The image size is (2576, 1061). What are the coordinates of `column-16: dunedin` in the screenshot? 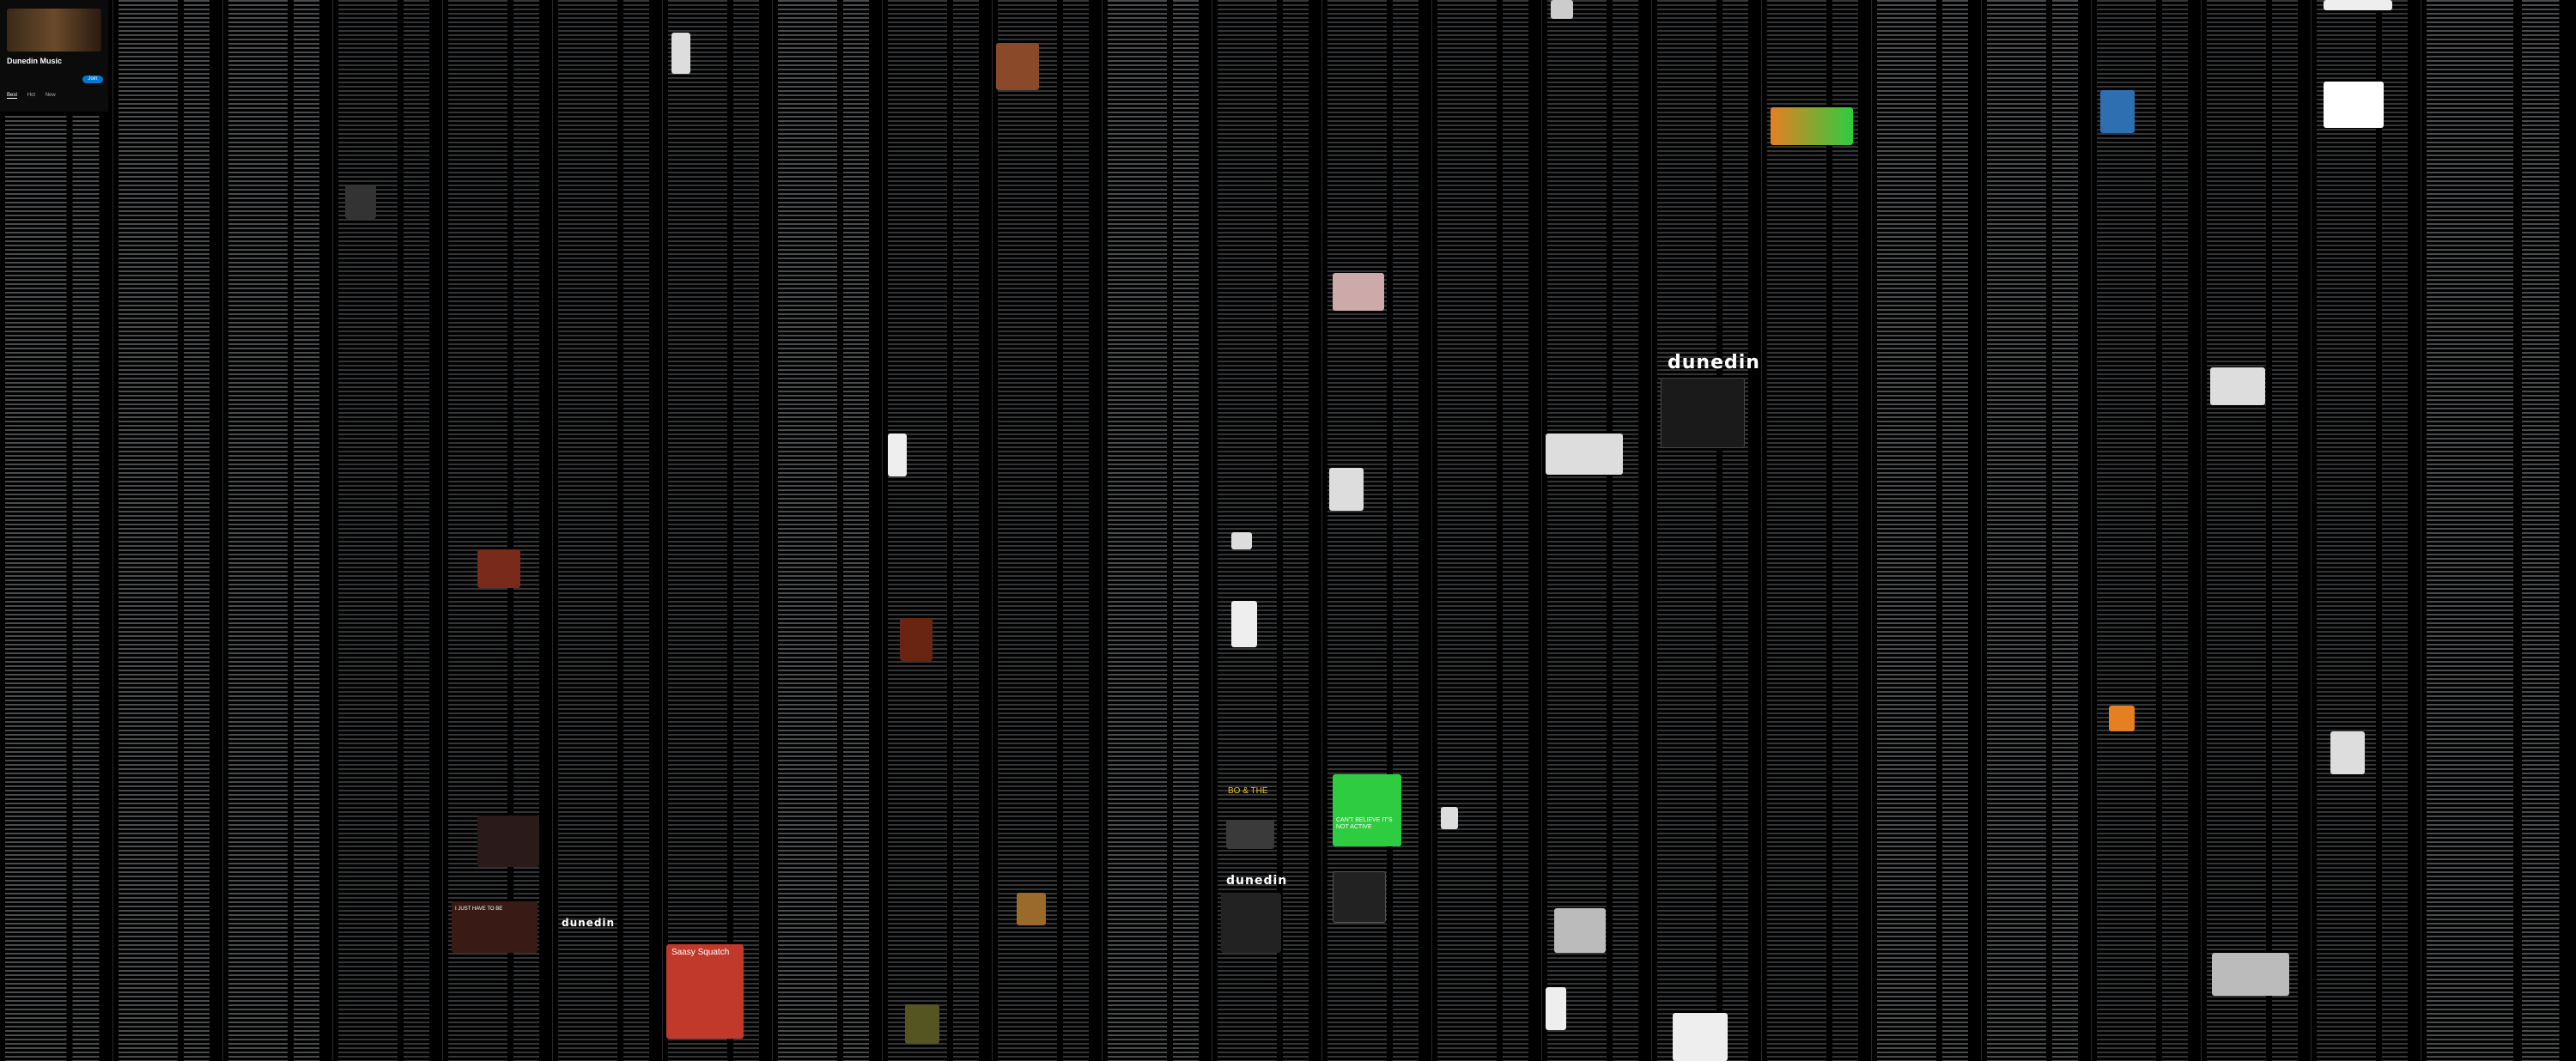 It's located at (1707, 530).